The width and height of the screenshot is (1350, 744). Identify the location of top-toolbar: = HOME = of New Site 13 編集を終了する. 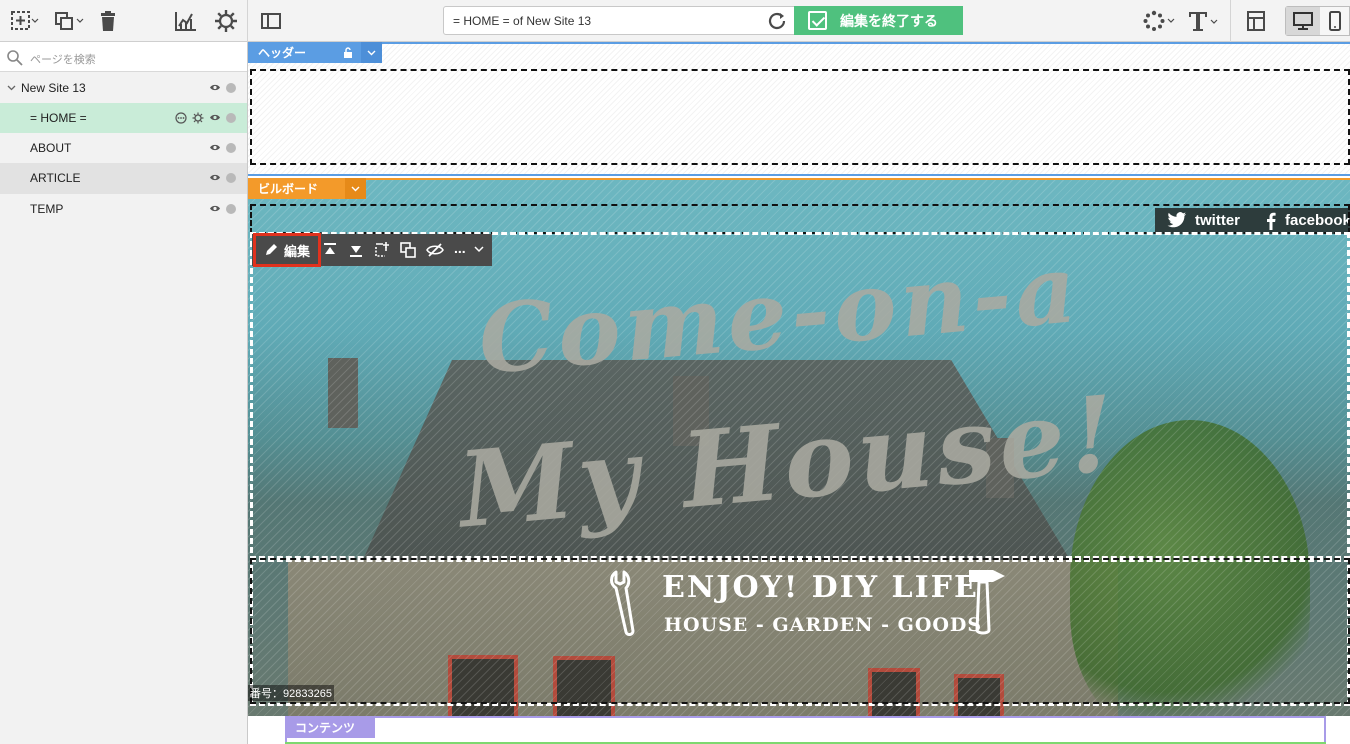
(675, 21).